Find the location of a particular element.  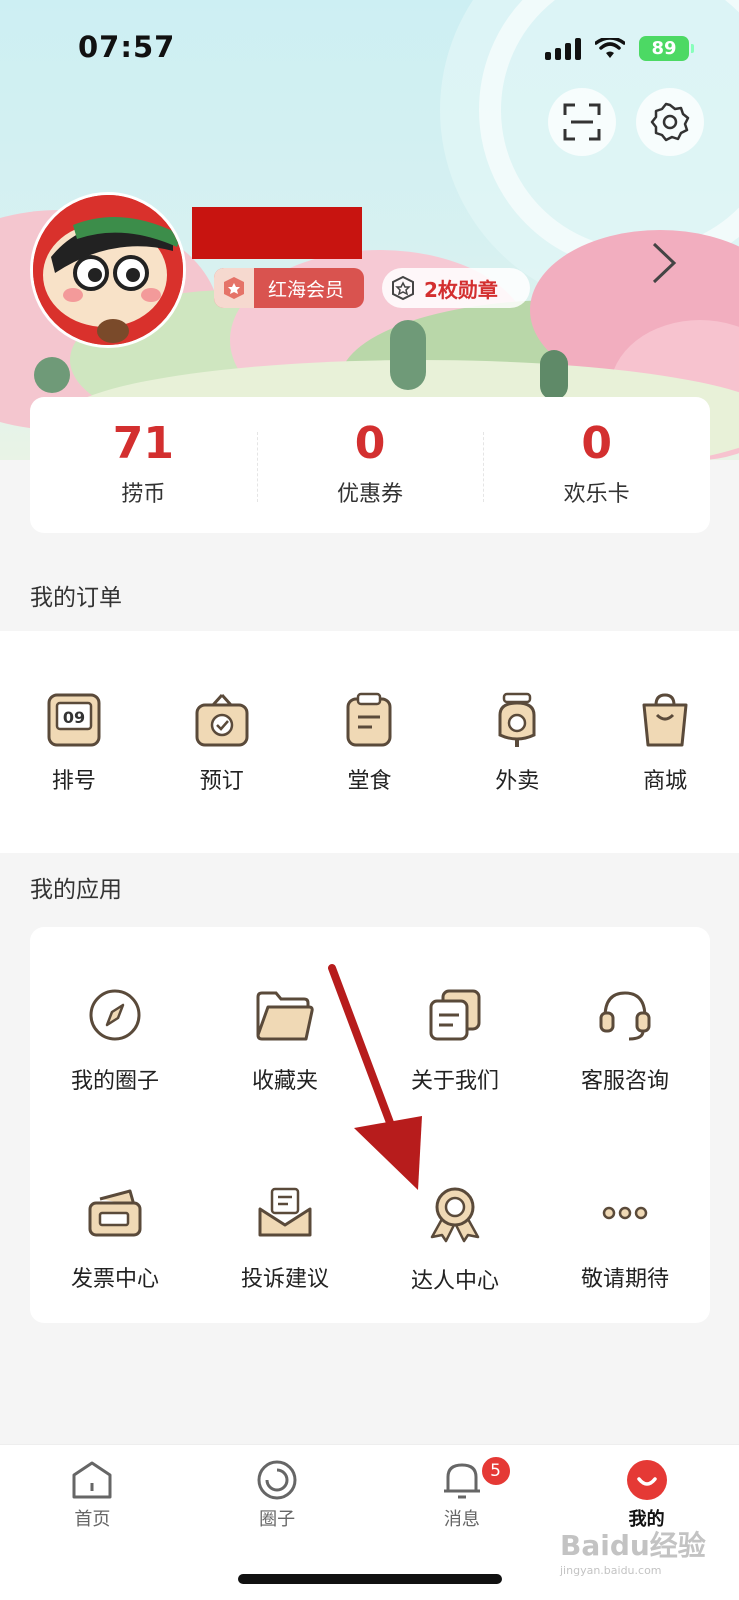

app-item-expert-center: 达人中心 is located at coordinates (455, 1224).